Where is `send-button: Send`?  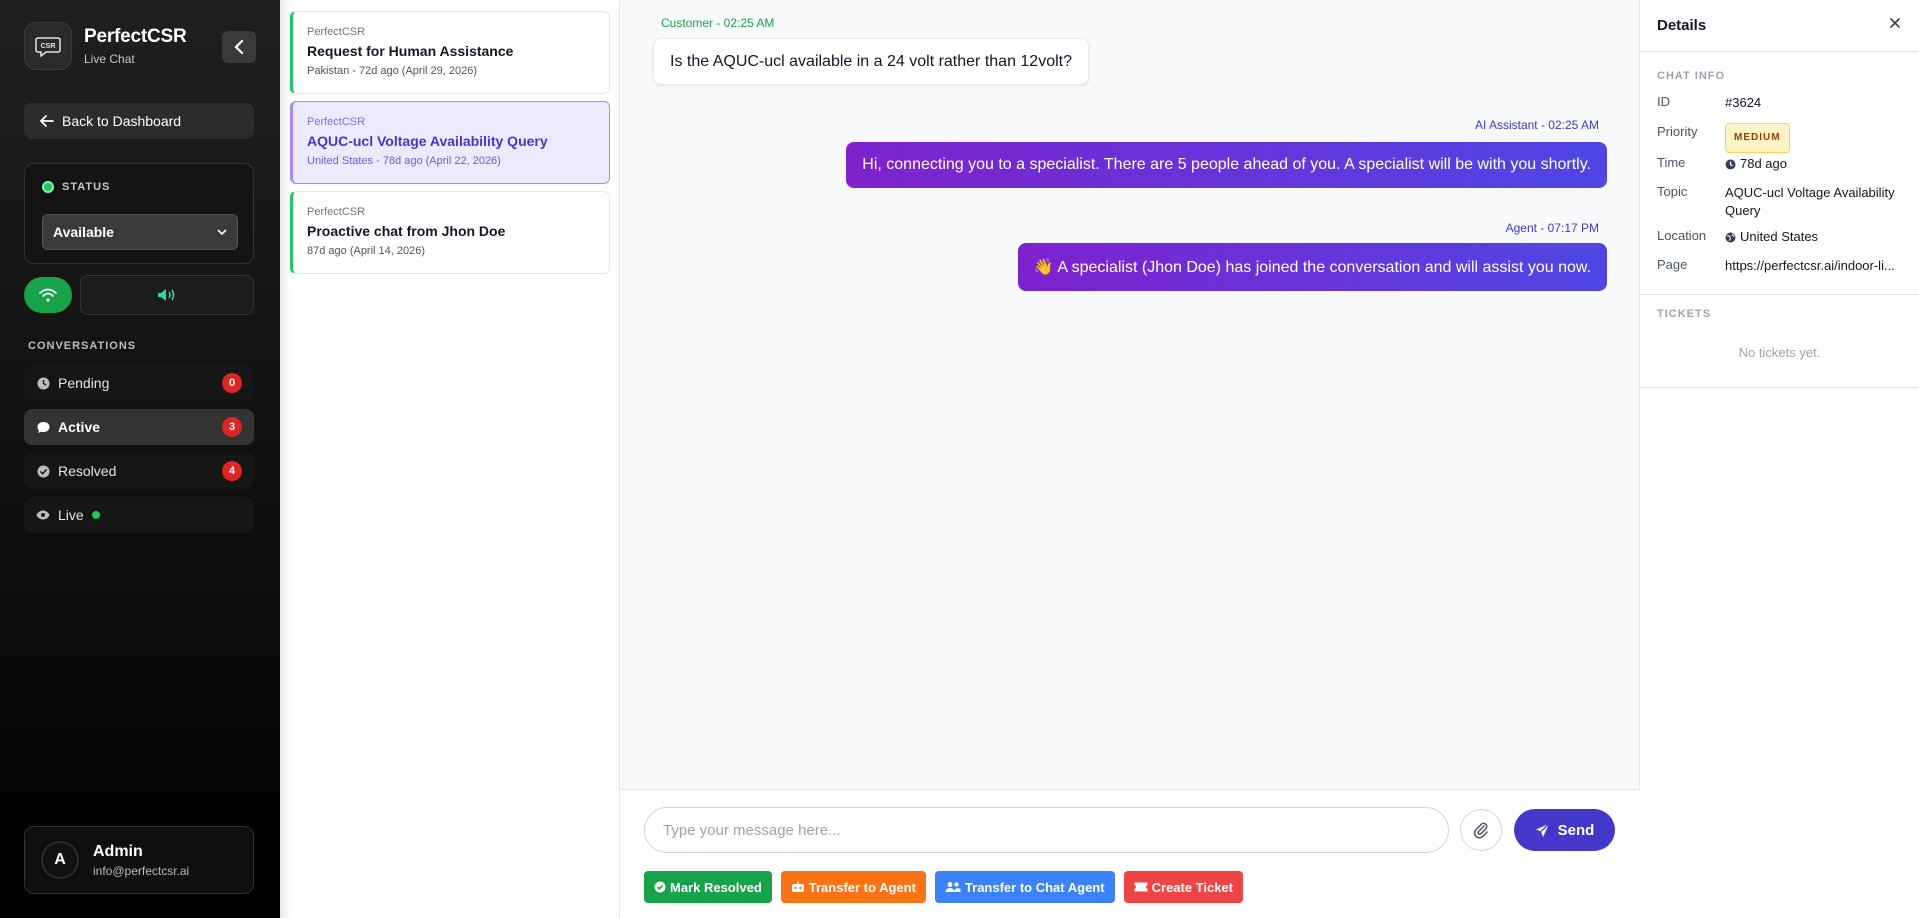 send-button: Send is located at coordinates (1564, 830).